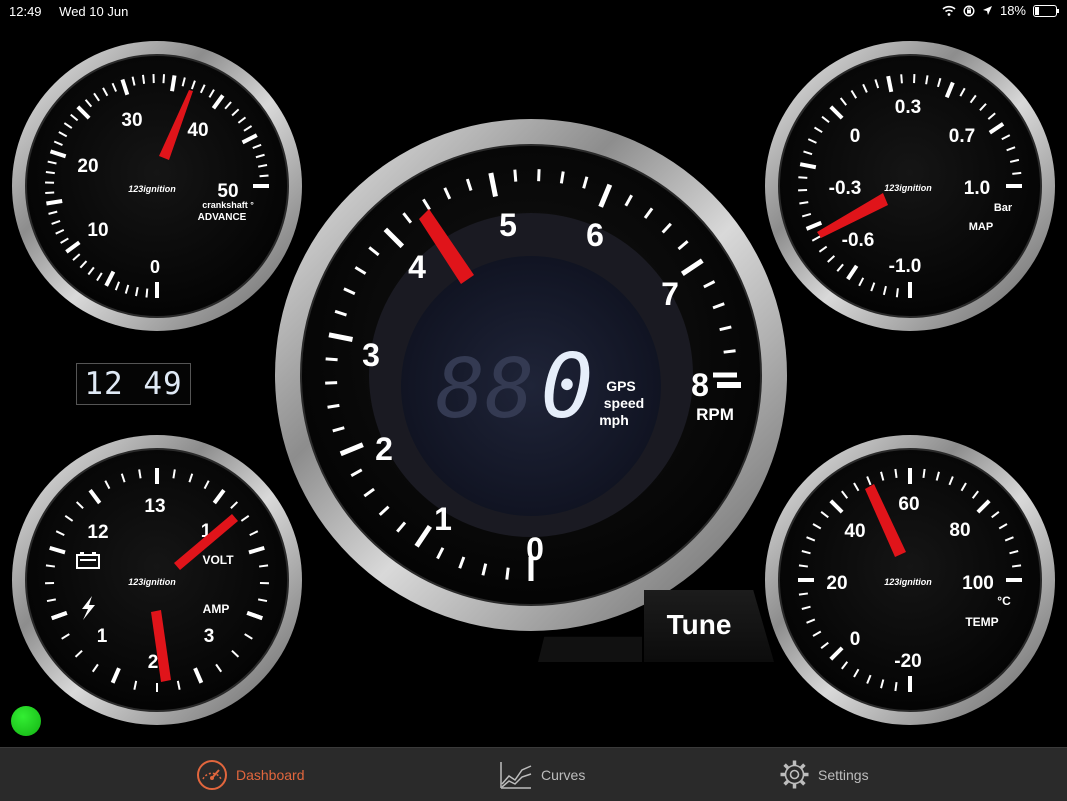 This screenshot has width=1067, height=801. I want to click on tab-bar: Dashboard Curves, so click(533, 774).